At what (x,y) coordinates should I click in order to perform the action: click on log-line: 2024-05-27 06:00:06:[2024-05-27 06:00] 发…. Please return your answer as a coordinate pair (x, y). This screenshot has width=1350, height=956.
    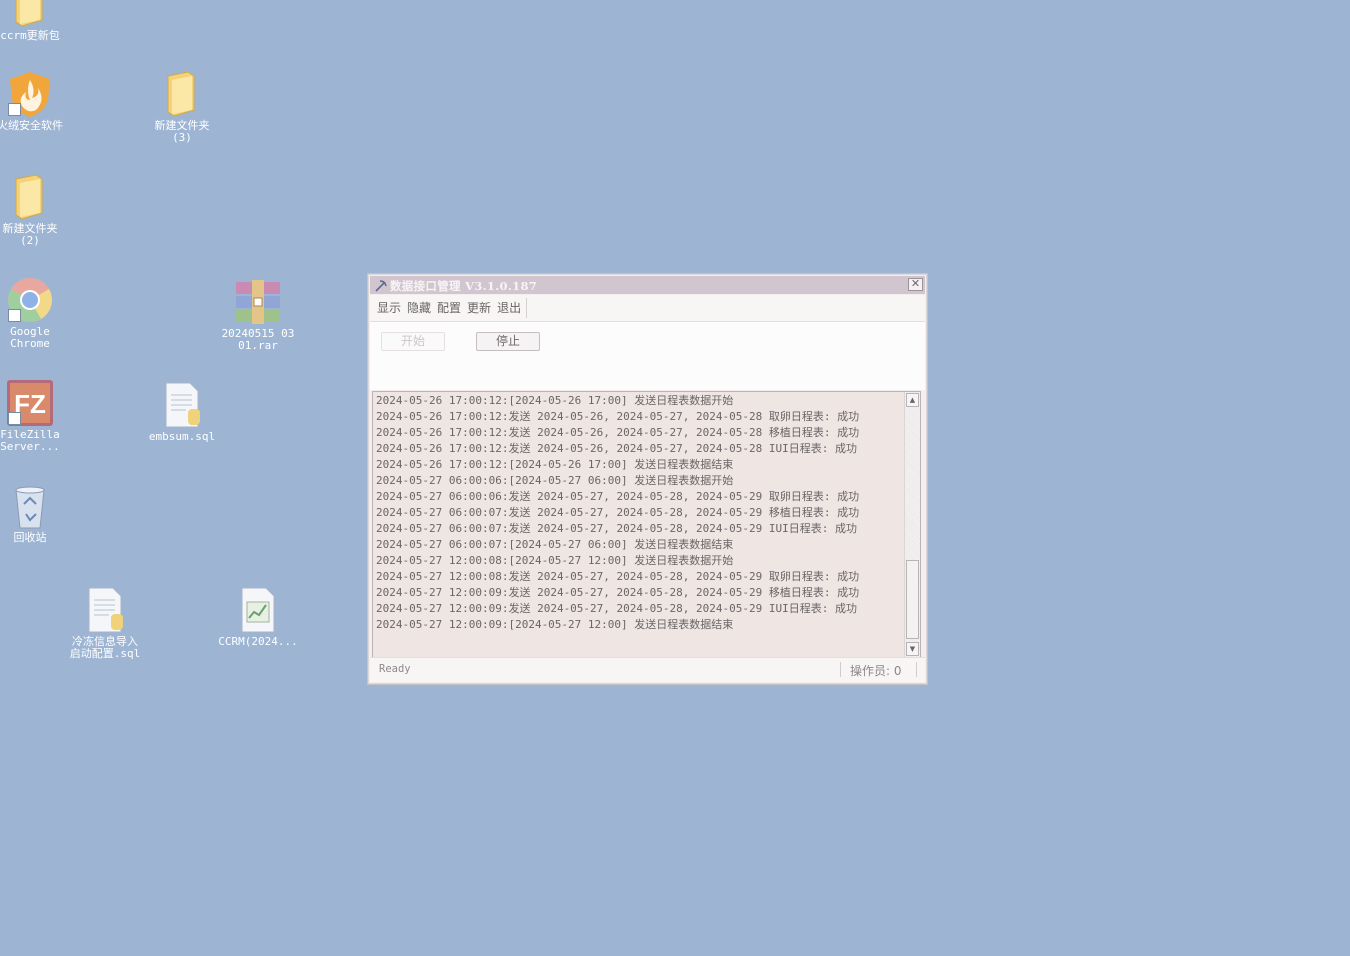
    Looking at the image, I should click on (555, 480).